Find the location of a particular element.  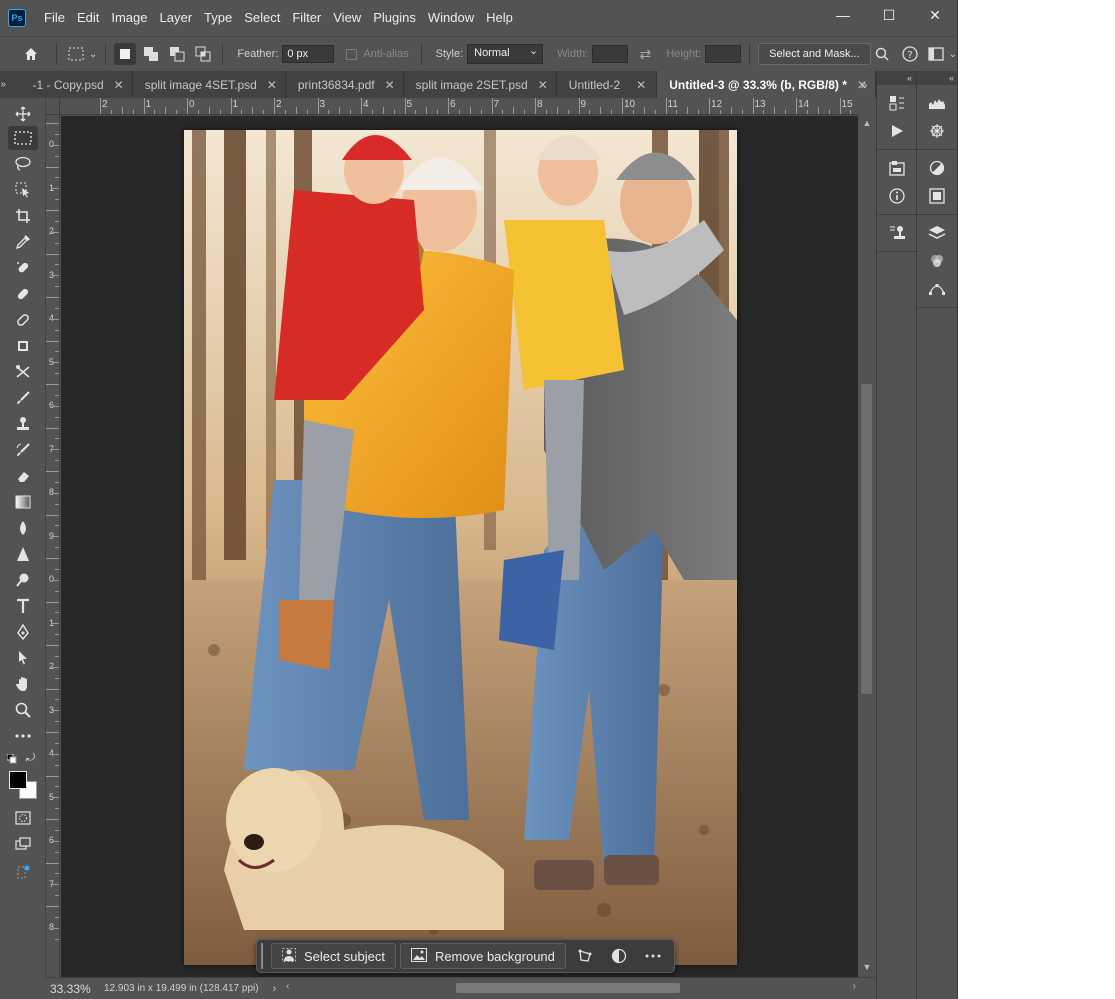

properties-panel-icon is located at coordinates (937, 196).